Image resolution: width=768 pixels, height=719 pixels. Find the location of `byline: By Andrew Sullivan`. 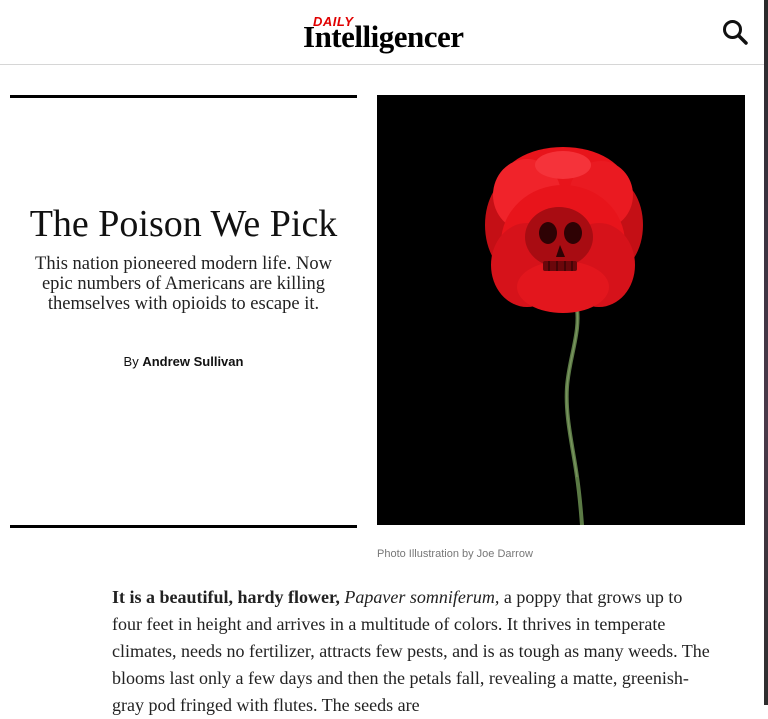

byline: By Andrew Sullivan is located at coordinates (183, 361).